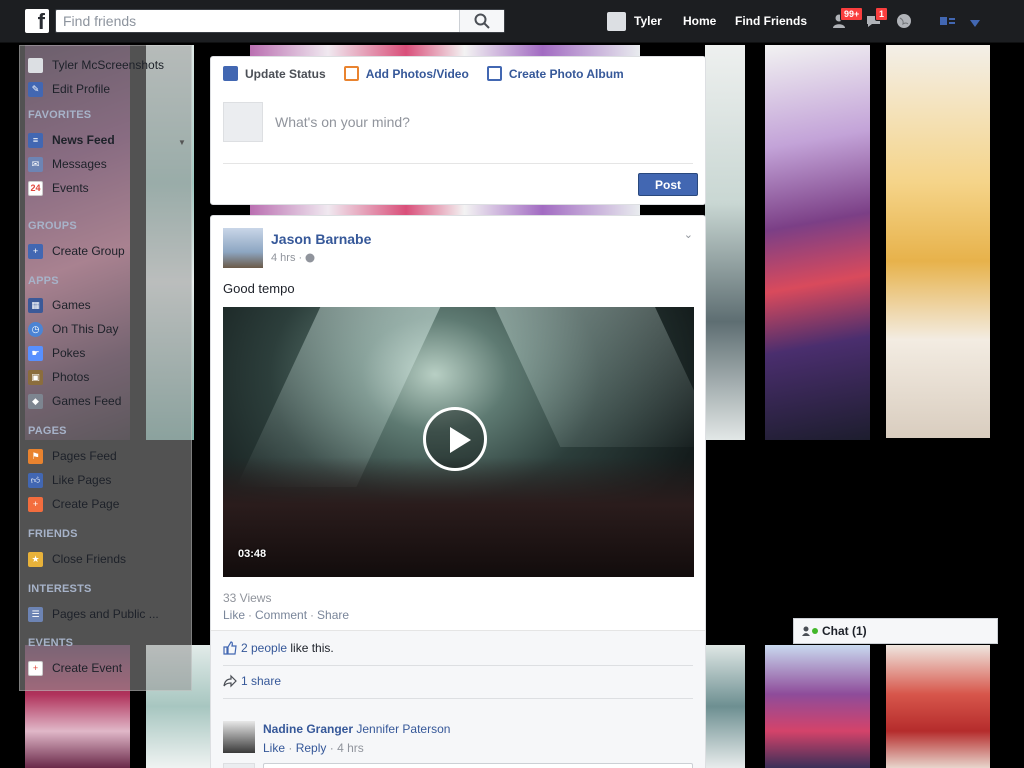 This screenshot has width=1024, height=768. What do you see at coordinates (403, 729) in the screenshot?
I see `comment-text-tag: Jennifer Paterson` at bounding box center [403, 729].